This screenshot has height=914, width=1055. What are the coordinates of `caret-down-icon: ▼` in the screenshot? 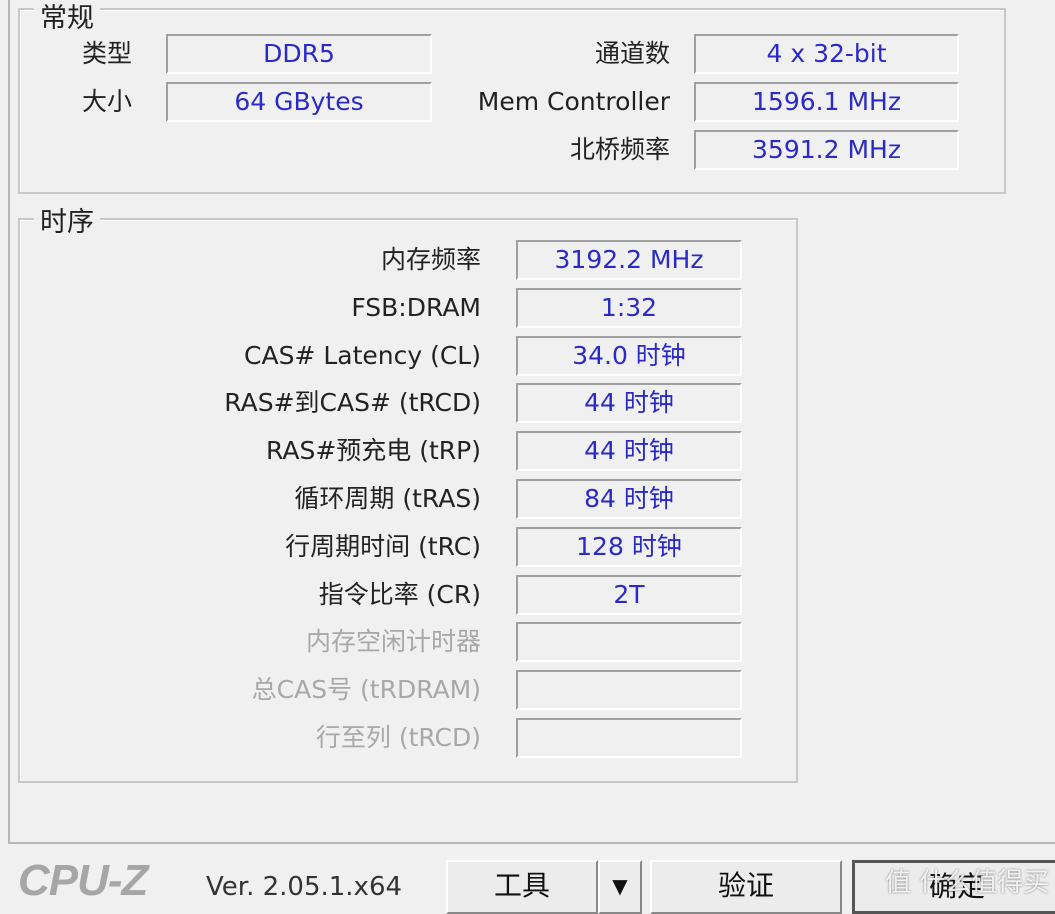 It's located at (620, 886).